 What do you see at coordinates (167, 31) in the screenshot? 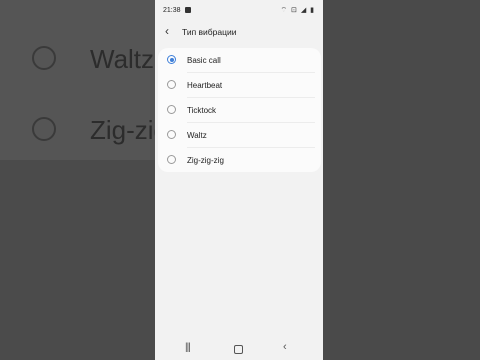
I see `back-icon: ‹` at bounding box center [167, 31].